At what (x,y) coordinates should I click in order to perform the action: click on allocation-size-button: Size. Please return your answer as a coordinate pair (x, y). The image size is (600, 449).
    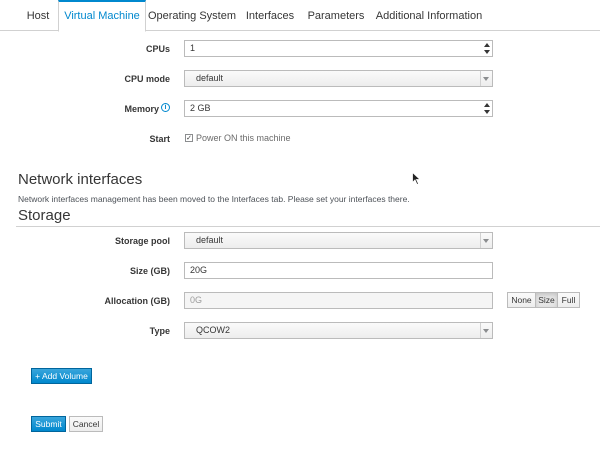
    Looking at the image, I should click on (546, 300).